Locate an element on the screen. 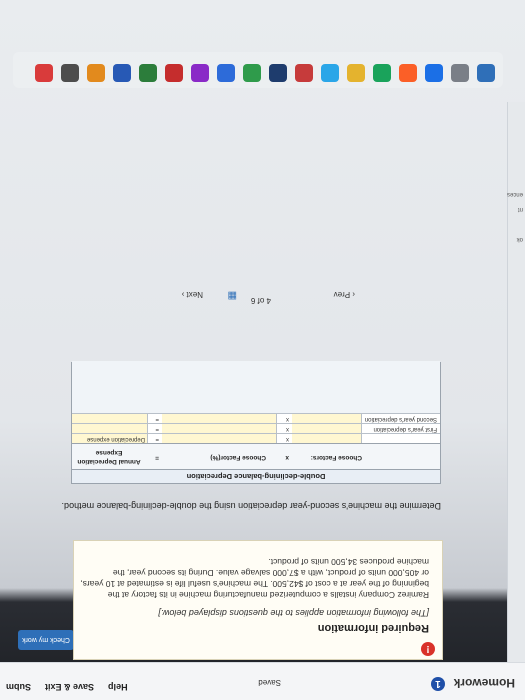  preview-icon is located at coordinates (96, 73).